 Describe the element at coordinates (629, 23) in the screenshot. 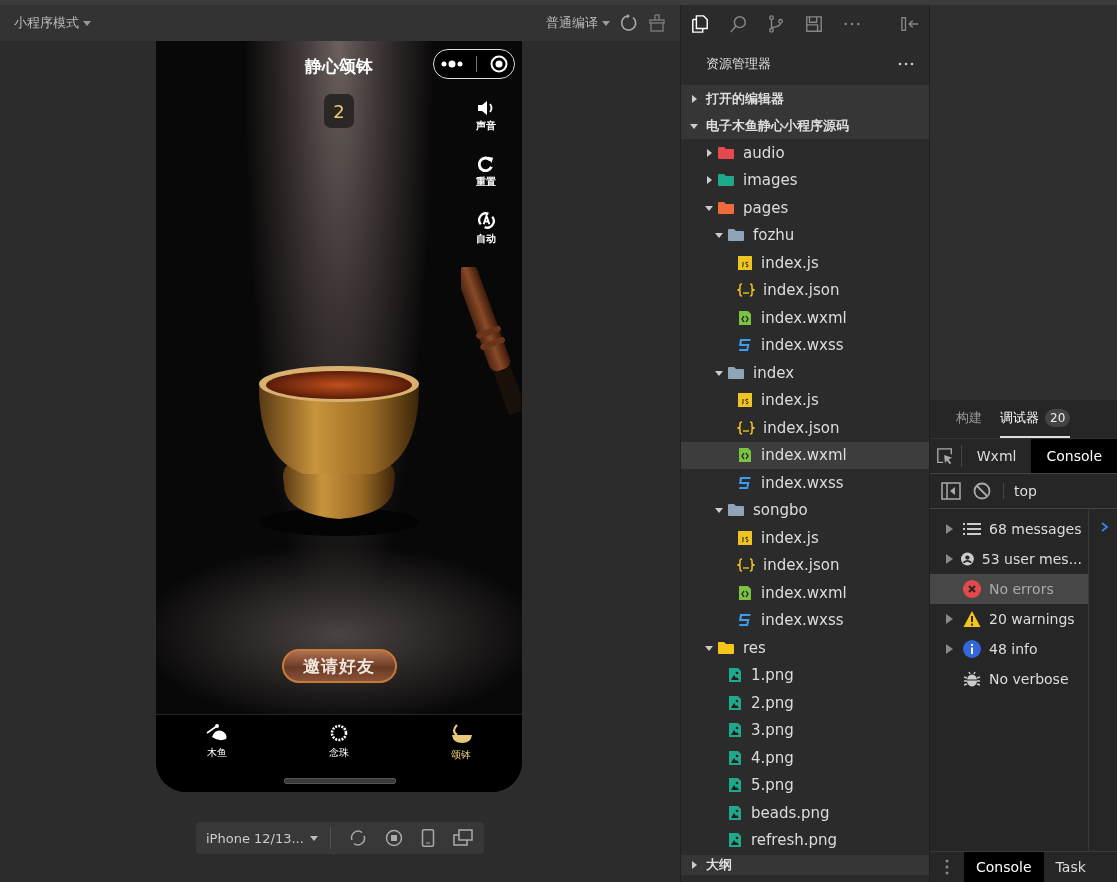

I see `refresh-icon` at that location.